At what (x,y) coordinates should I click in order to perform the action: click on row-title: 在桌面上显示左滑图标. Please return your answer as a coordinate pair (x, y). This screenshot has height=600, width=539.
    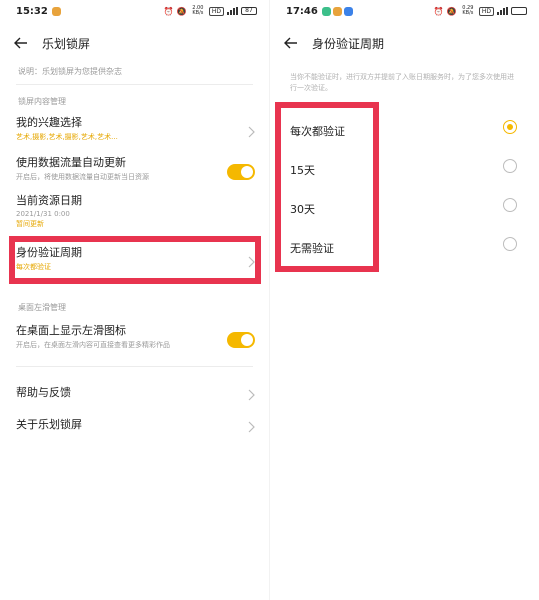
    Looking at the image, I should click on (71, 330).